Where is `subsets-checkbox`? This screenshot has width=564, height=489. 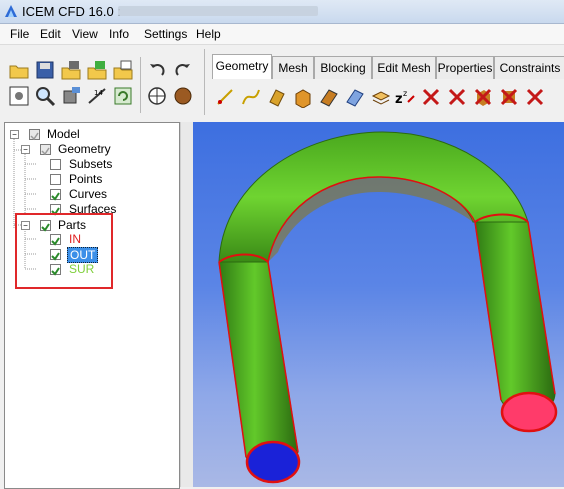
subsets-checkbox is located at coordinates (55, 164).